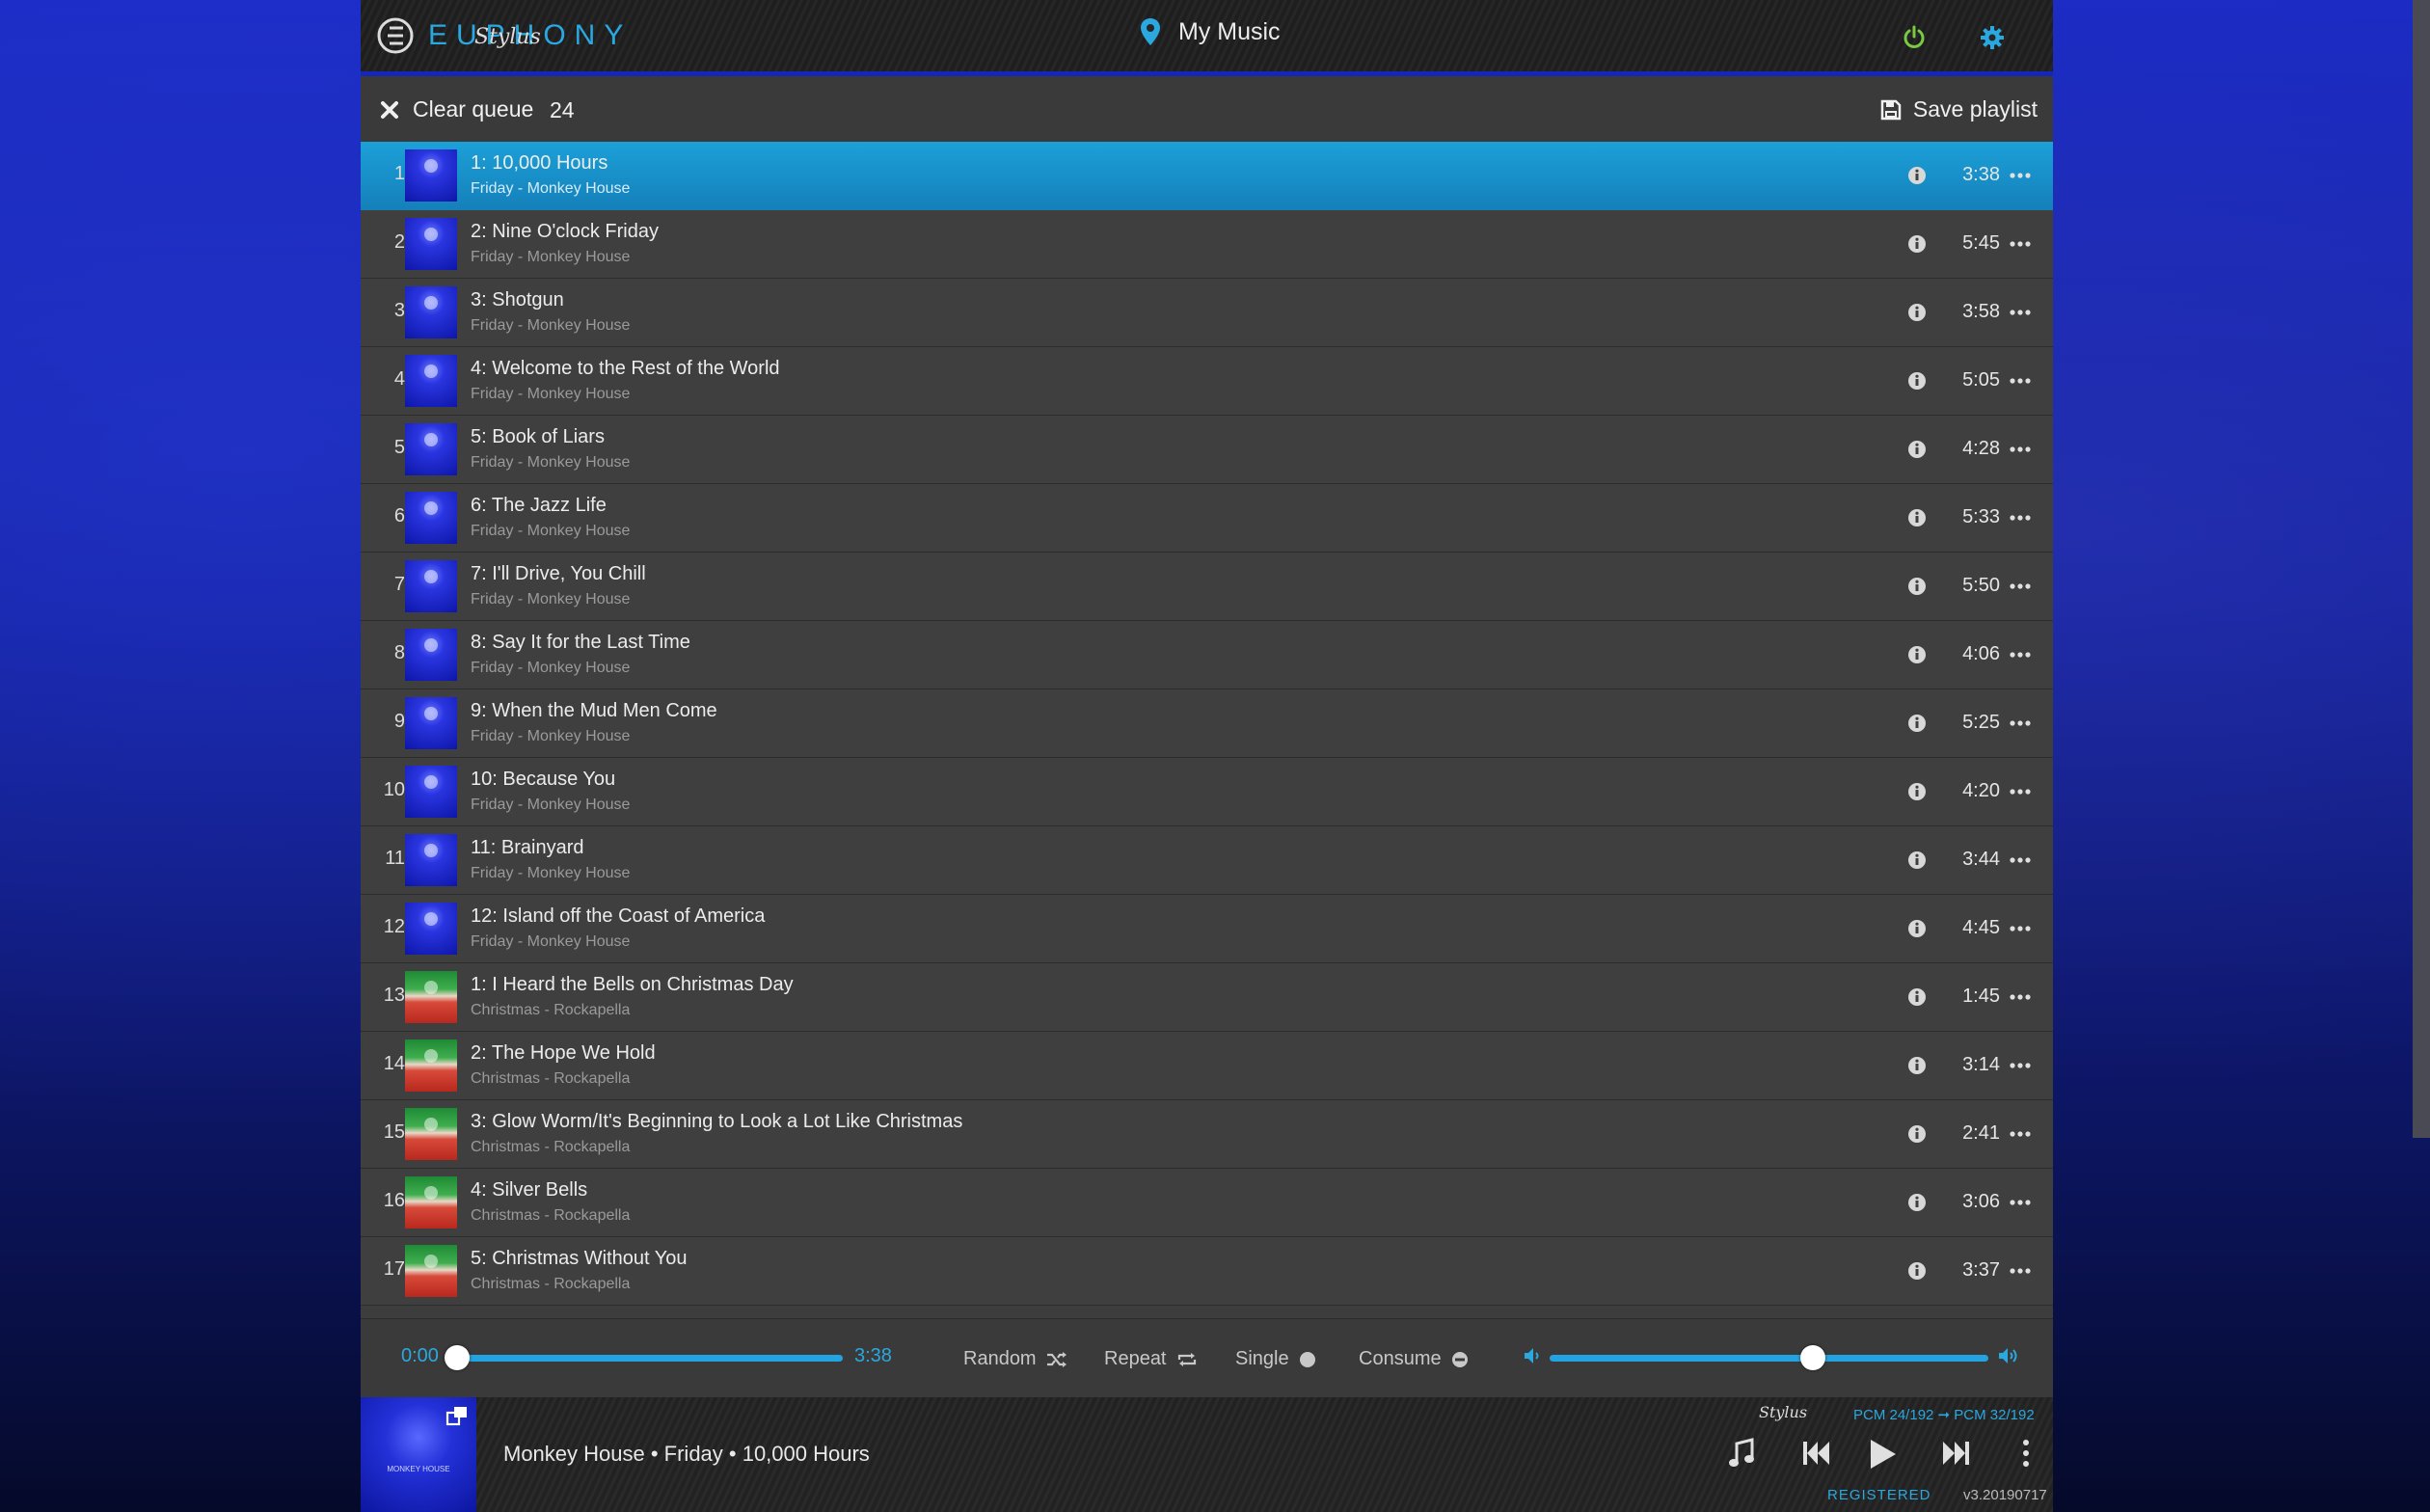  What do you see at coordinates (1815, 1453) in the screenshot?
I see `prev-icon` at bounding box center [1815, 1453].